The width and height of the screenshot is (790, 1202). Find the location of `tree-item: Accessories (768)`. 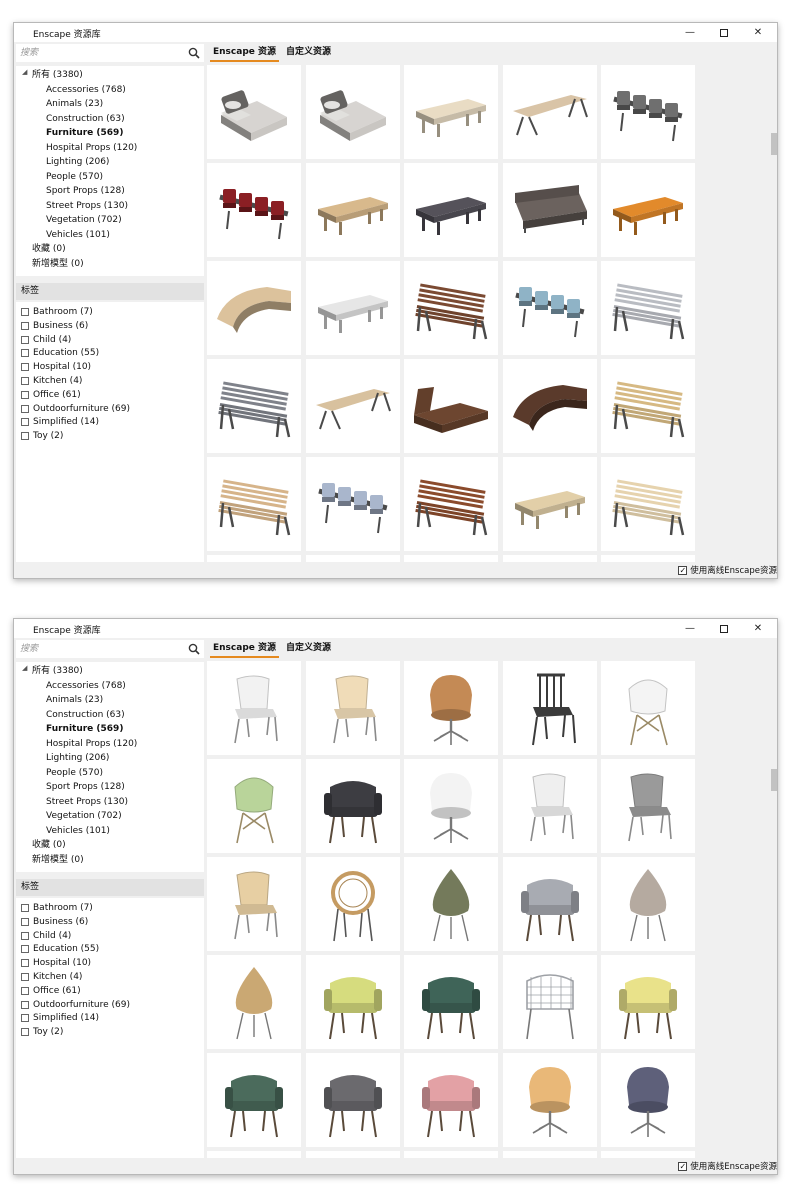

tree-item: Accessories (768) is located at coordinates (86, 90).